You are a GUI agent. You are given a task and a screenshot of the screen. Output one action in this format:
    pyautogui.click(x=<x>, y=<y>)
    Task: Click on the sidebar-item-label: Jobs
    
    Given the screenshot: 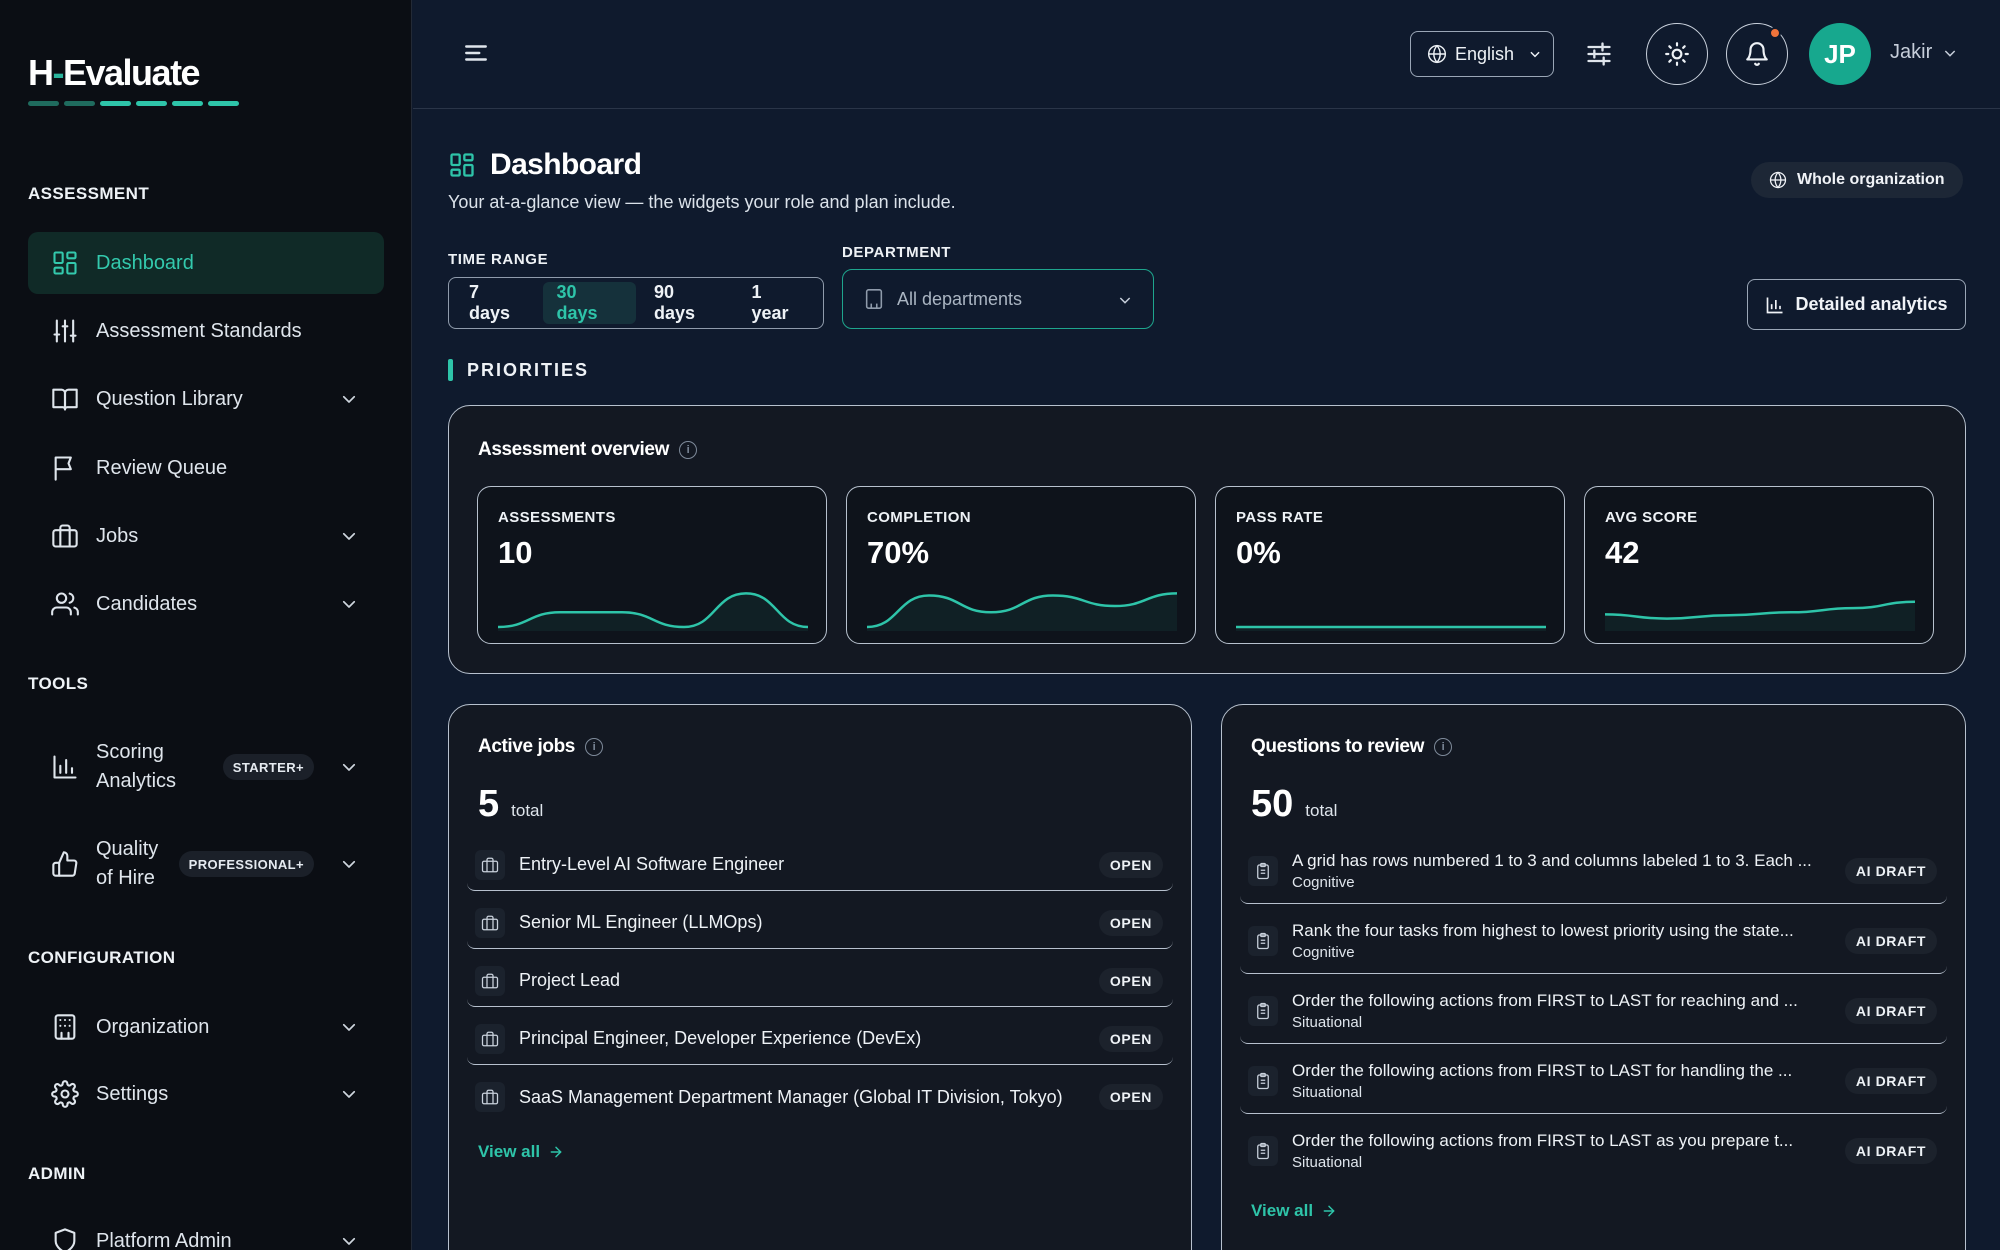 What is the action you would take?
    pyautogui.click(x=117, y=535)
    